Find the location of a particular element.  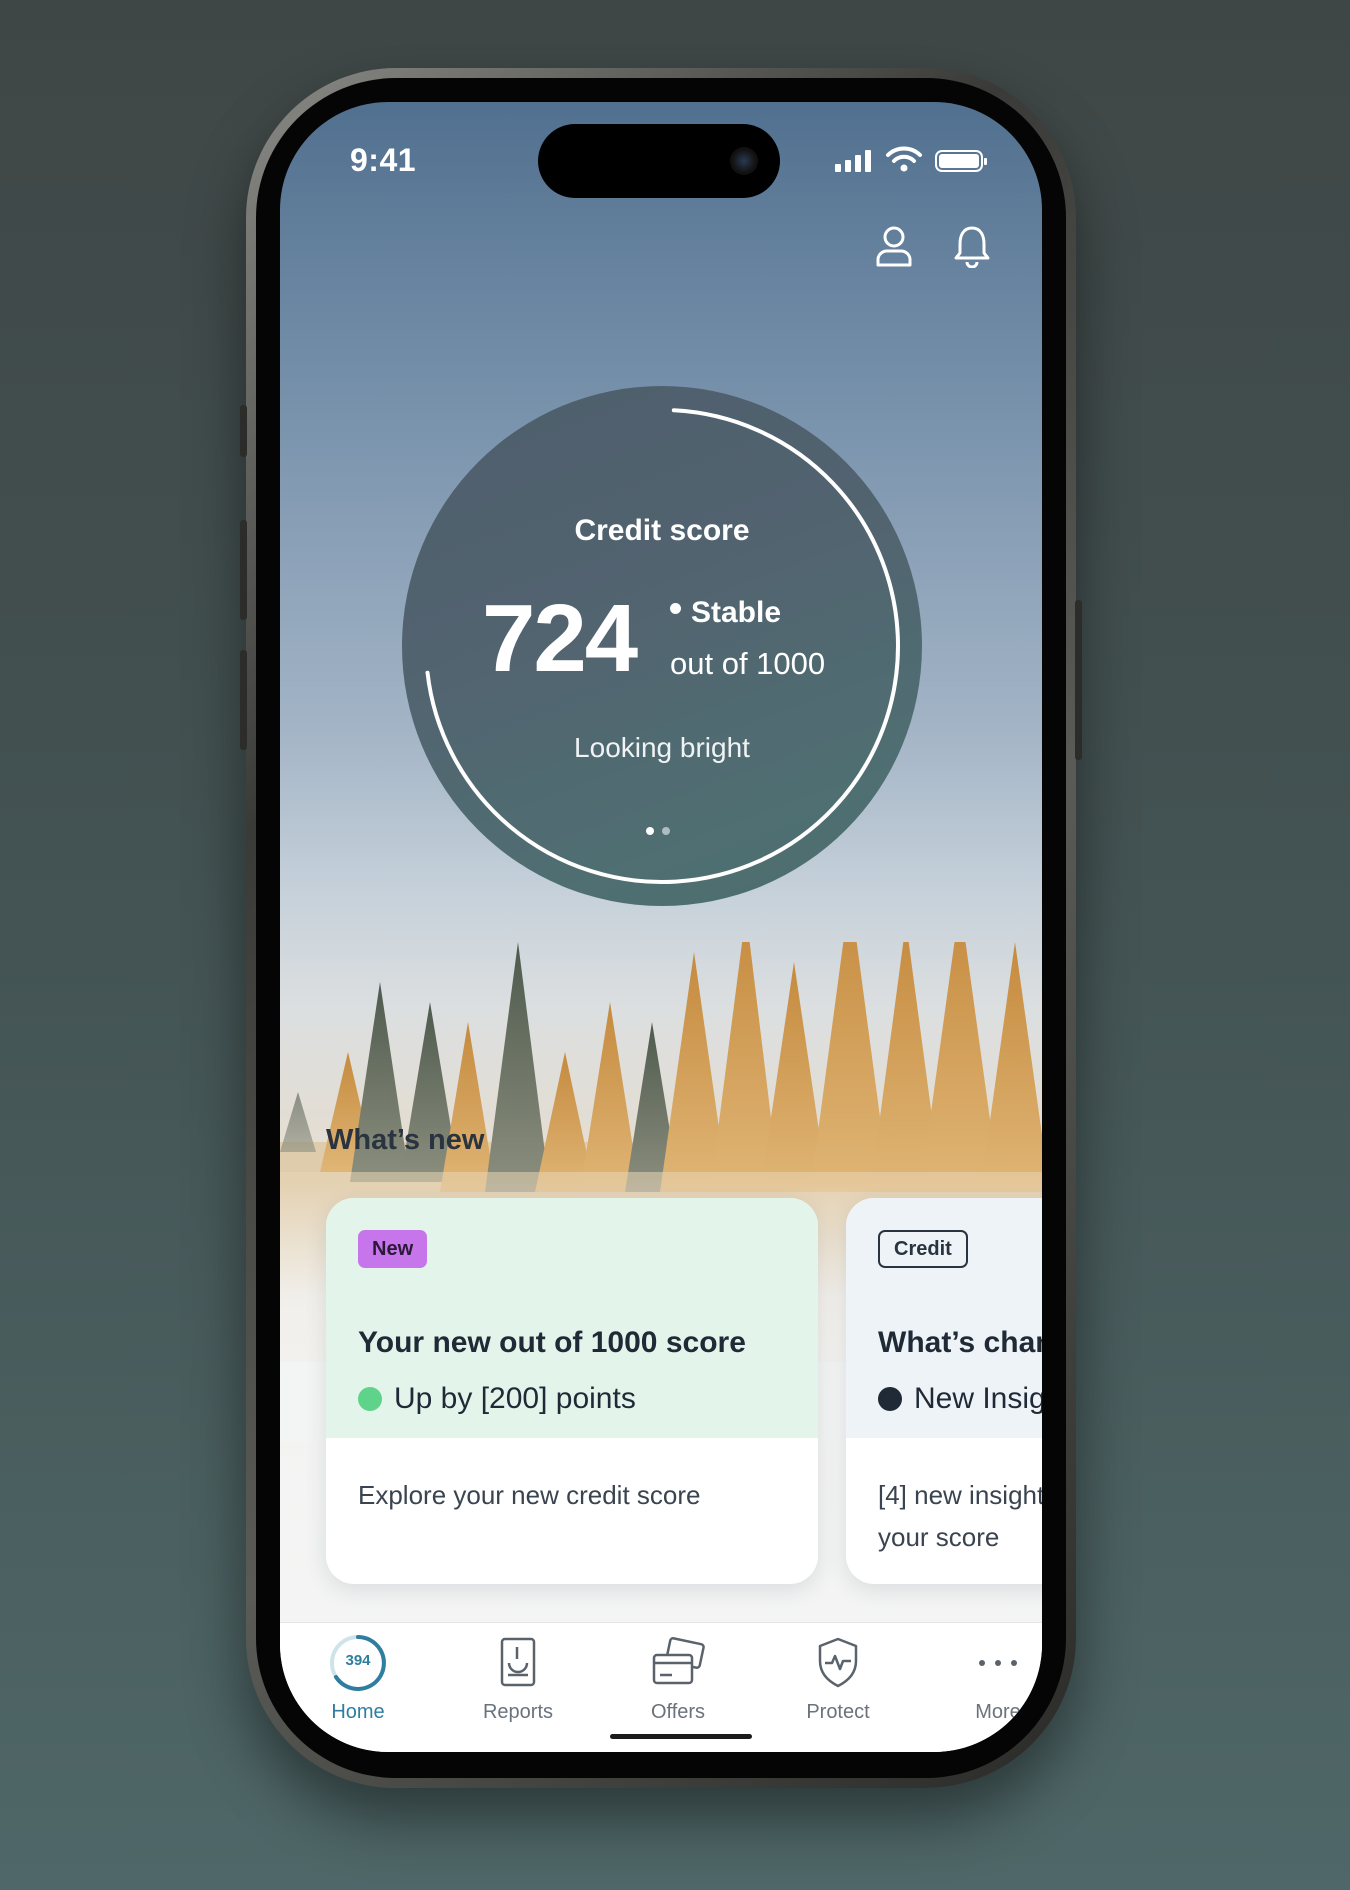

score-status-label: Stable is located at coordinates (736, 612).